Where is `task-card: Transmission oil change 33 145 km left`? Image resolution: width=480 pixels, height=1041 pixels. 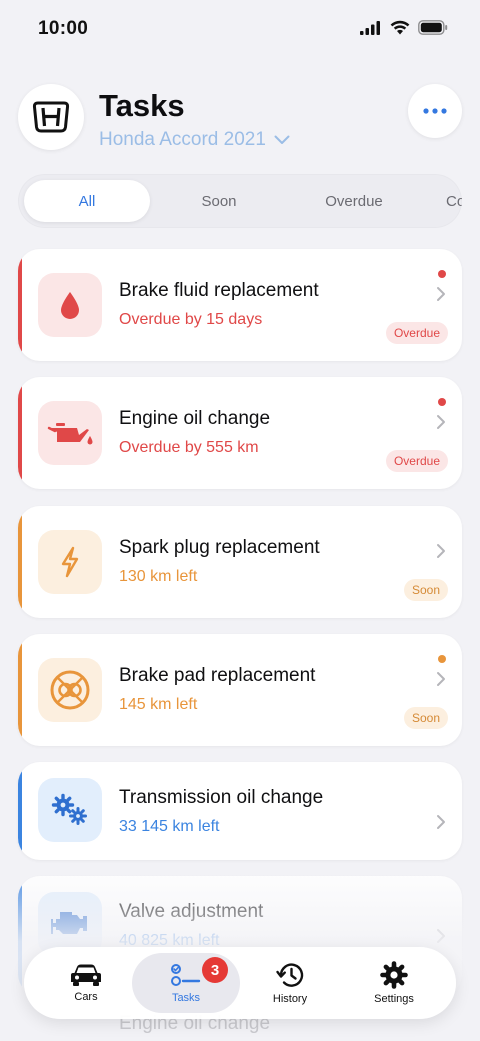
task-card: Transmission oil change 33 145 km left is located at coordinates (240, 811).